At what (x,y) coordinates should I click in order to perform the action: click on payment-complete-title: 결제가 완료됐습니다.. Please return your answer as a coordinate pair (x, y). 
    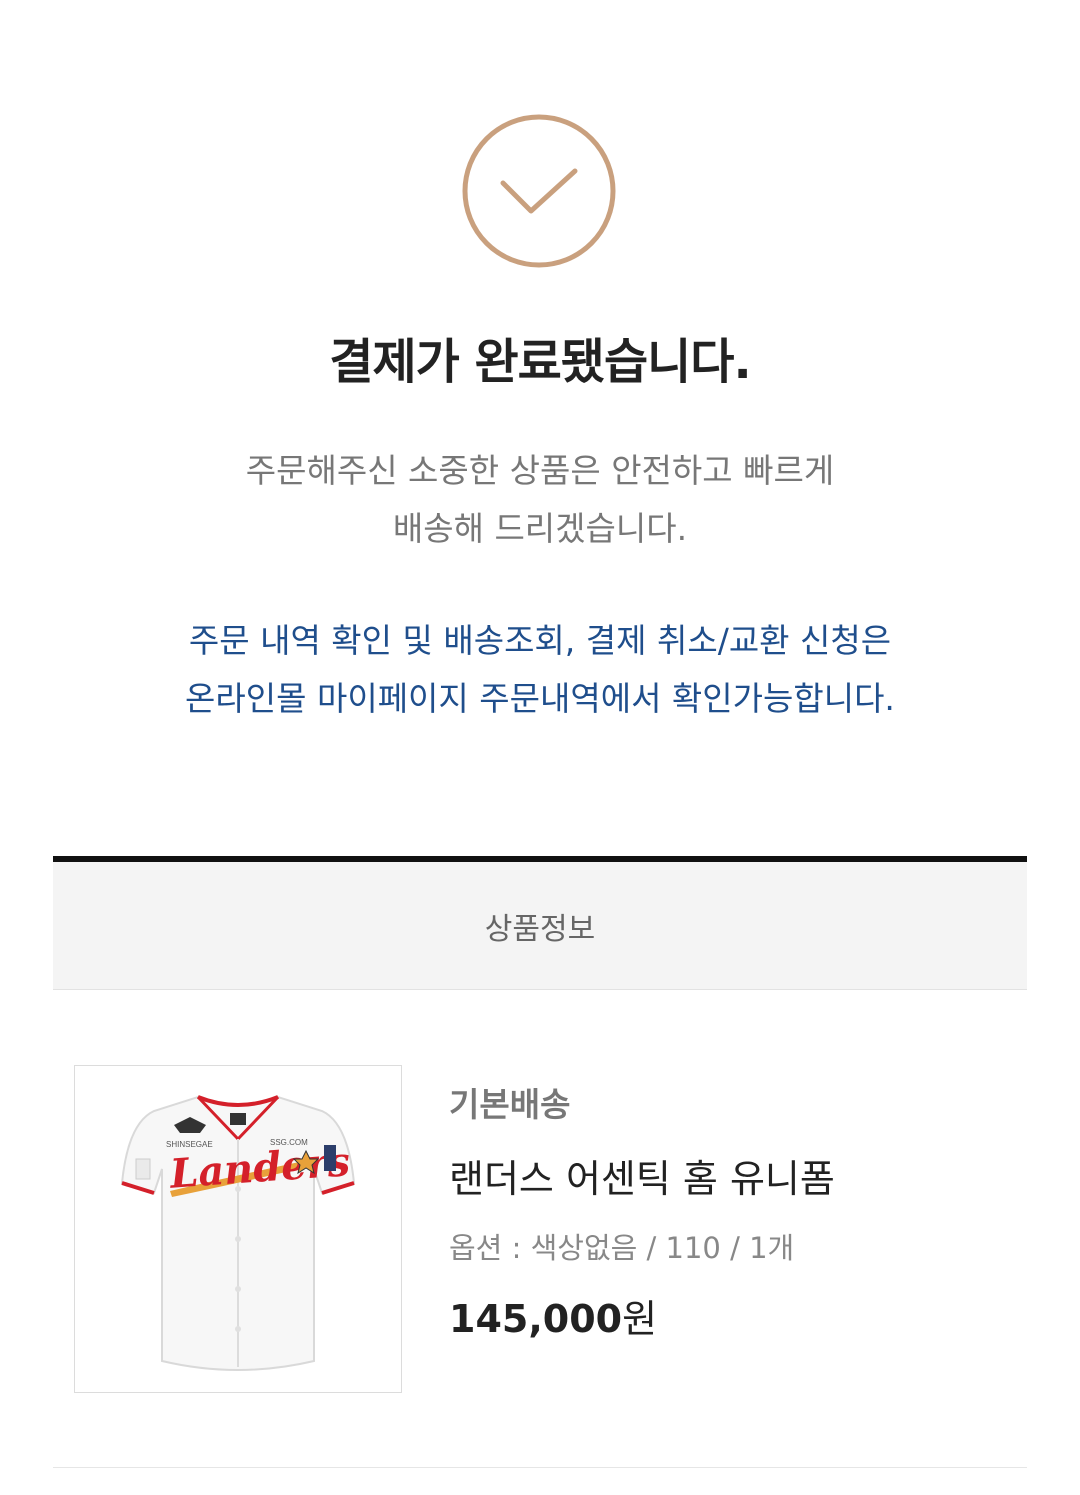
    Looking at the image, I should click on (540, 362).